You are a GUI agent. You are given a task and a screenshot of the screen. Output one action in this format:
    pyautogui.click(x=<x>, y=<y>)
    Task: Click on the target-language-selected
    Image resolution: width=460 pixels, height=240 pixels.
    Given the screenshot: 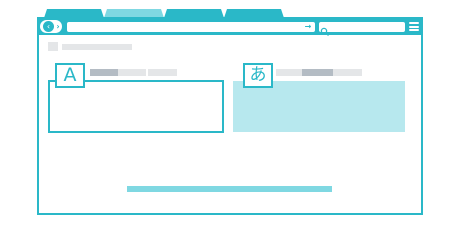 What is the action you would take?
    pyautogui.click(x=317, y=72)
    